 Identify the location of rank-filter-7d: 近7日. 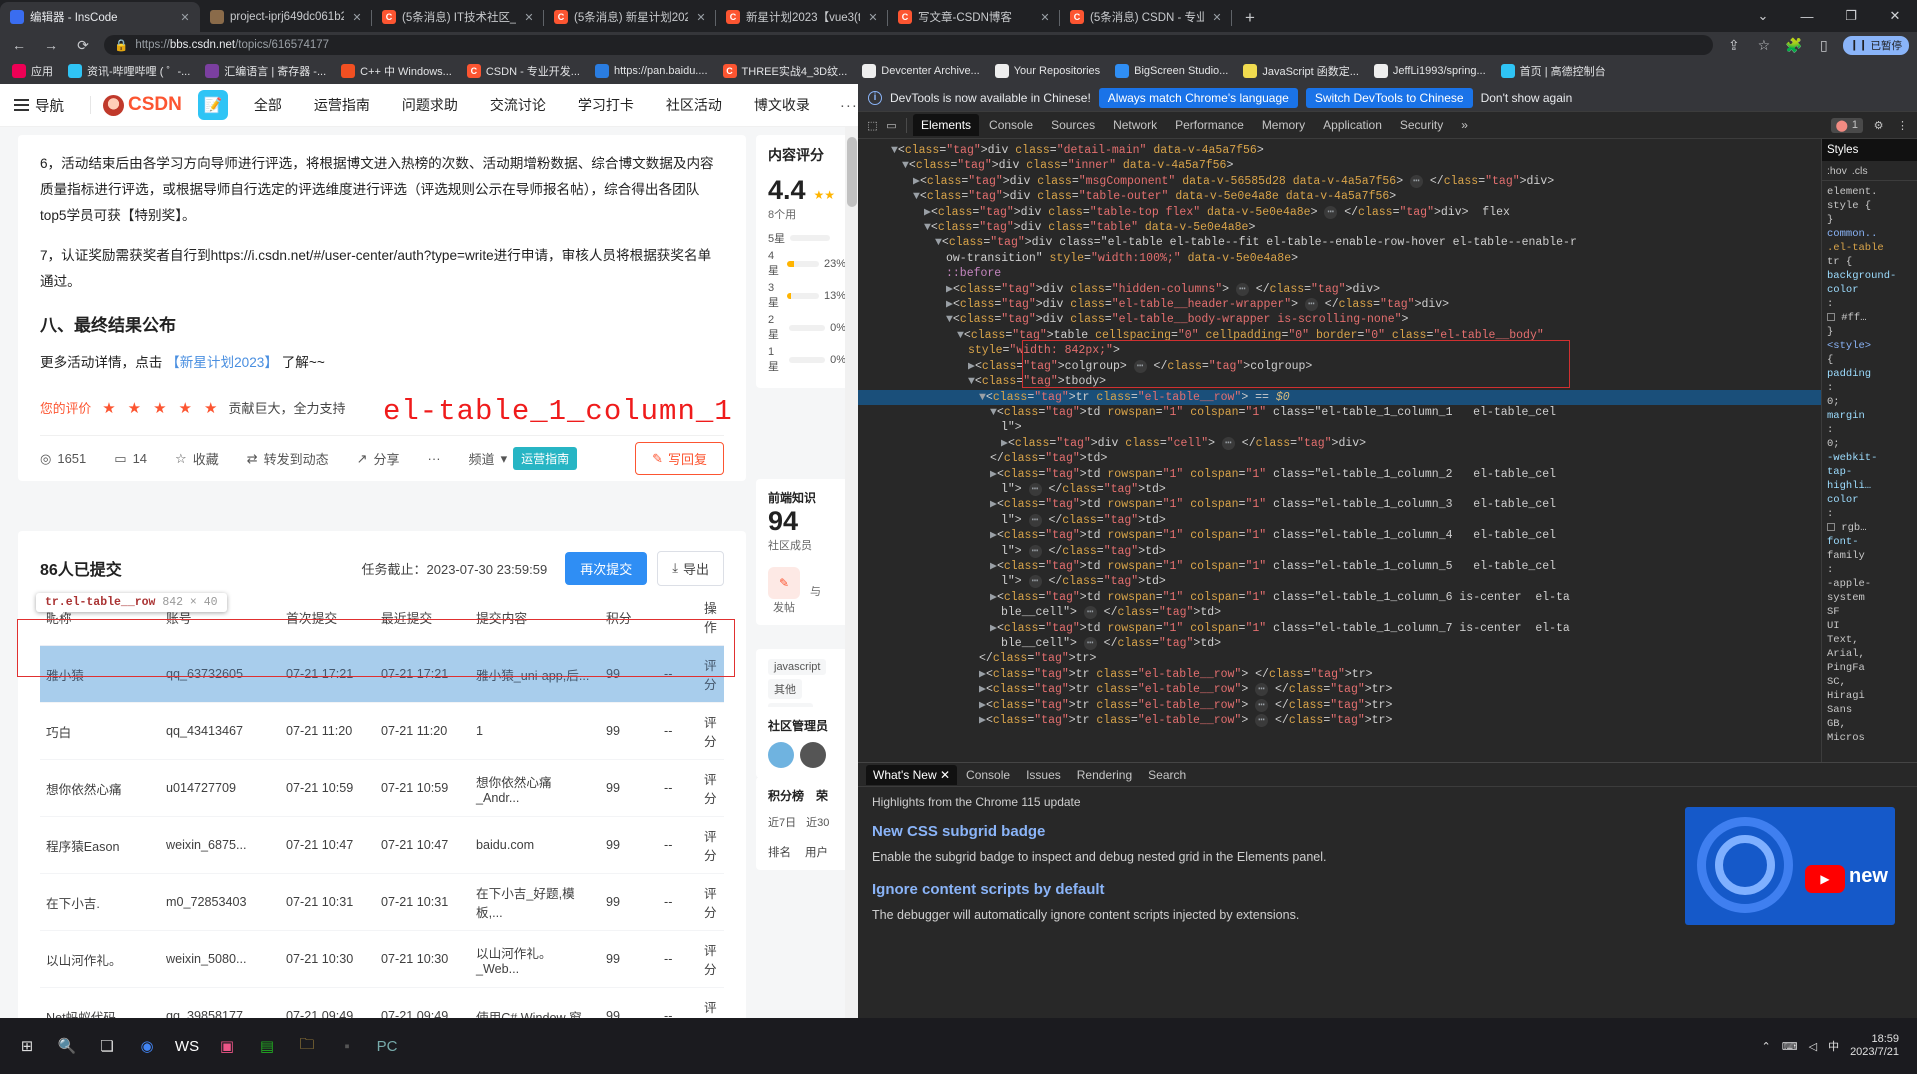
(782, 822).